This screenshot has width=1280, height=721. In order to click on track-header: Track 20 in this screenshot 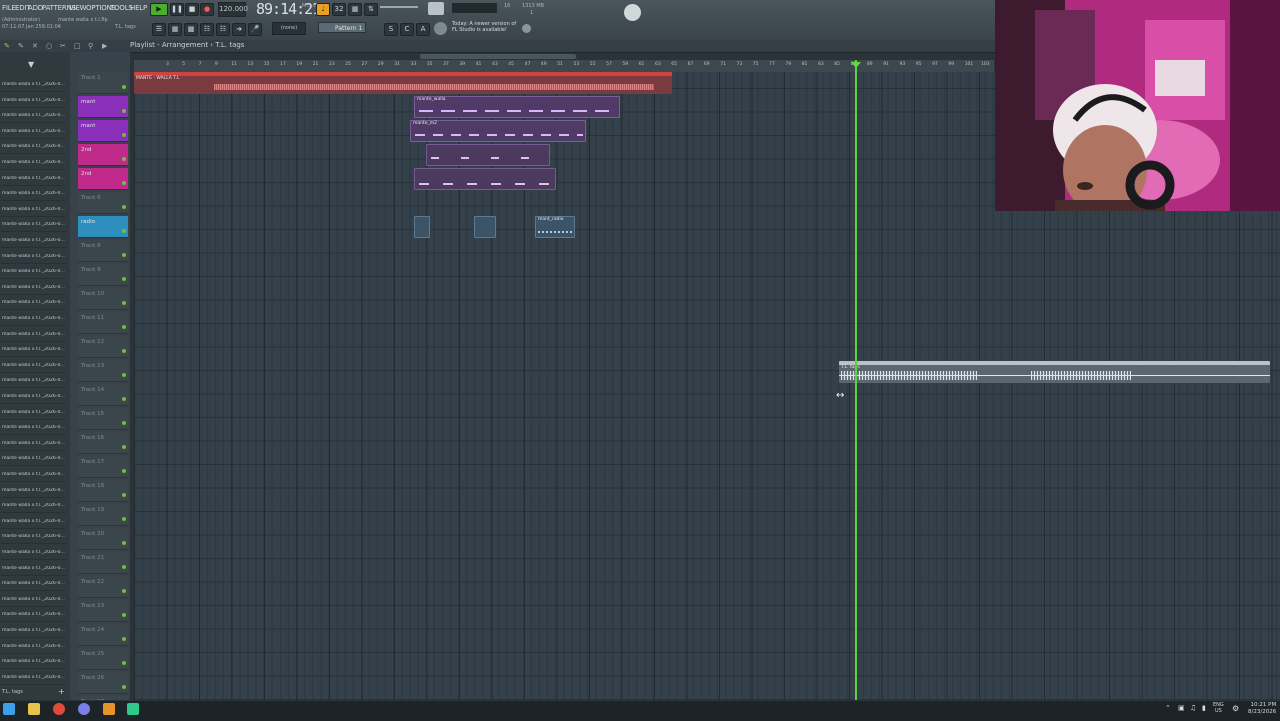, I will do `click(103, 539)`.